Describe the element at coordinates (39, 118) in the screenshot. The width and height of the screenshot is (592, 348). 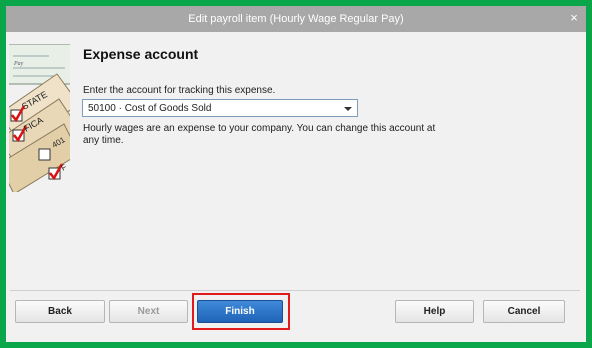
I see `payroll-checklist-illustration: Pay STATE FICA 401 F` at that location.